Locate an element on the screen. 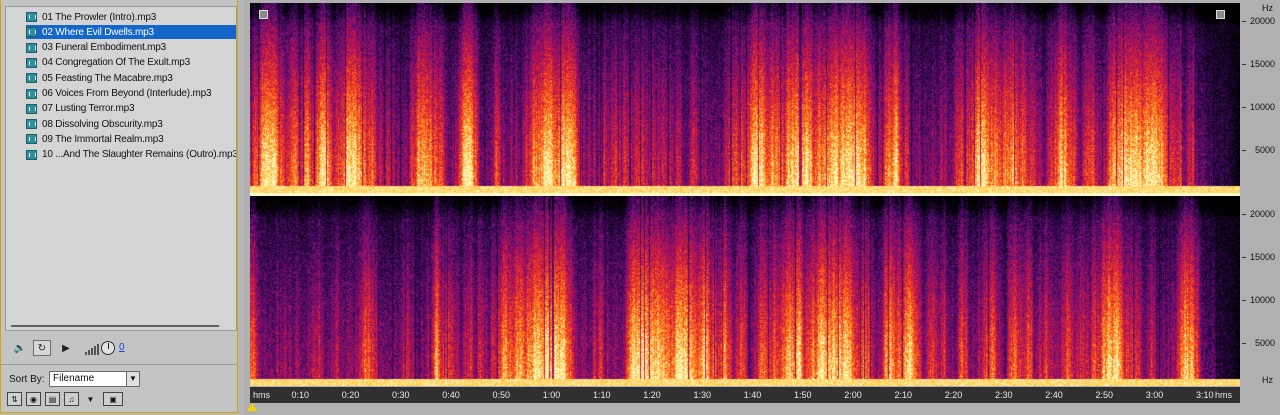 This screenshot has height=415, width=1280. horizontal-scrollbar is located at coordinates (115, 326).